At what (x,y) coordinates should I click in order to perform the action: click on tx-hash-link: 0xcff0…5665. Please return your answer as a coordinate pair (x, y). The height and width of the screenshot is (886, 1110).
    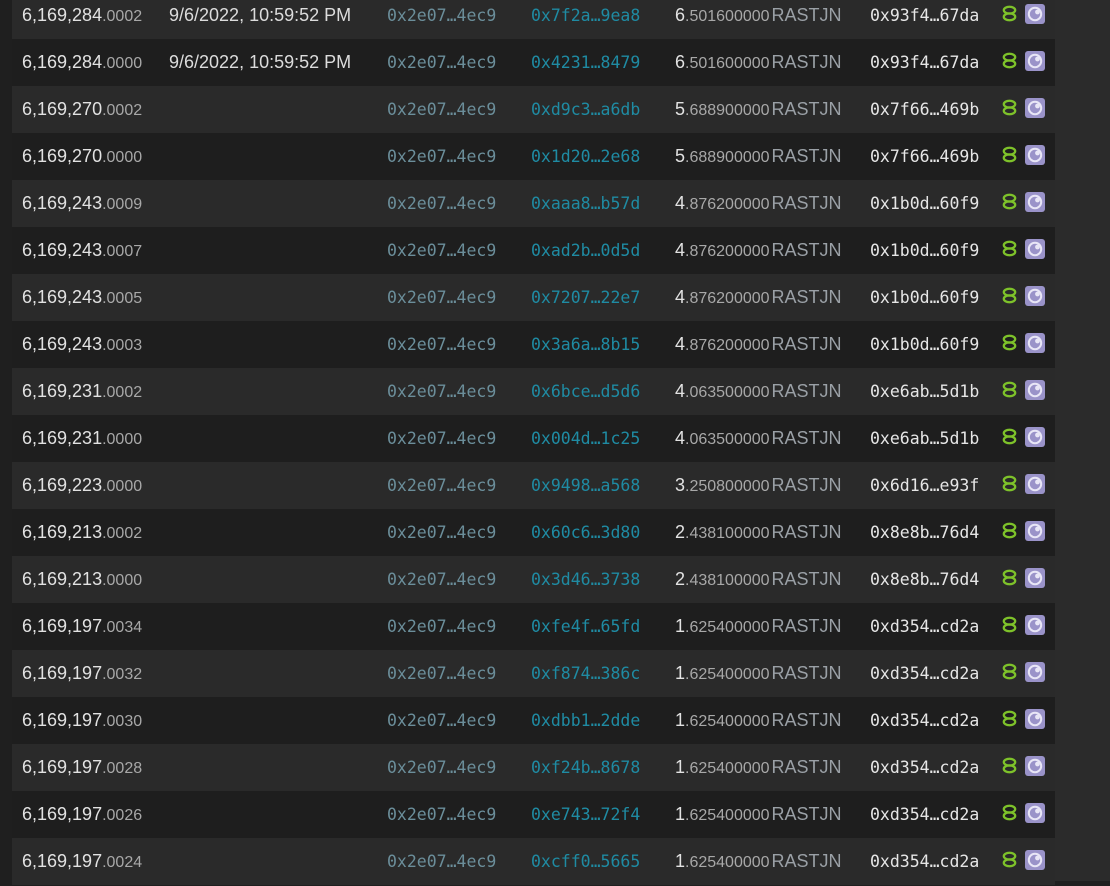
    Looking at the image, I should click on (585, 861).